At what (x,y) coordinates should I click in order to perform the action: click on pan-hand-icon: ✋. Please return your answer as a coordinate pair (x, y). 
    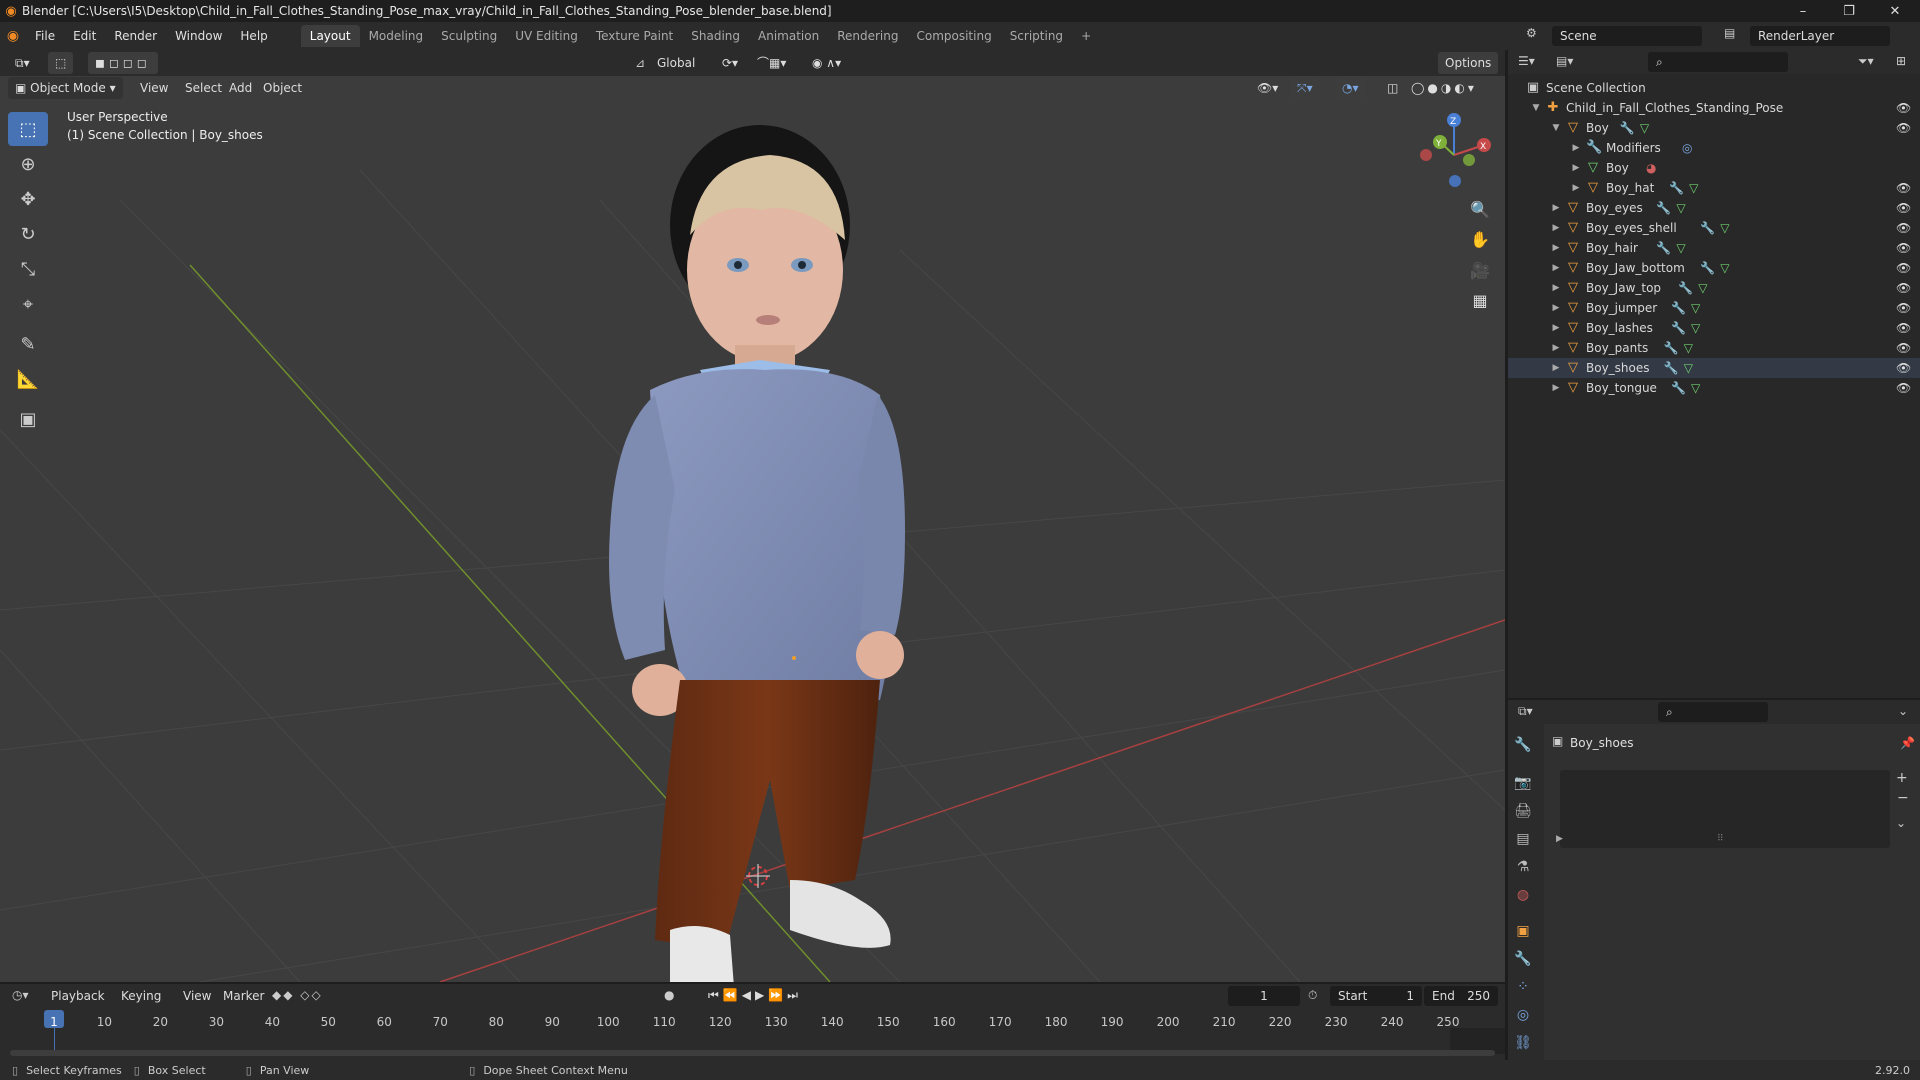
    Looking at the image, I should click on (1480, 239).